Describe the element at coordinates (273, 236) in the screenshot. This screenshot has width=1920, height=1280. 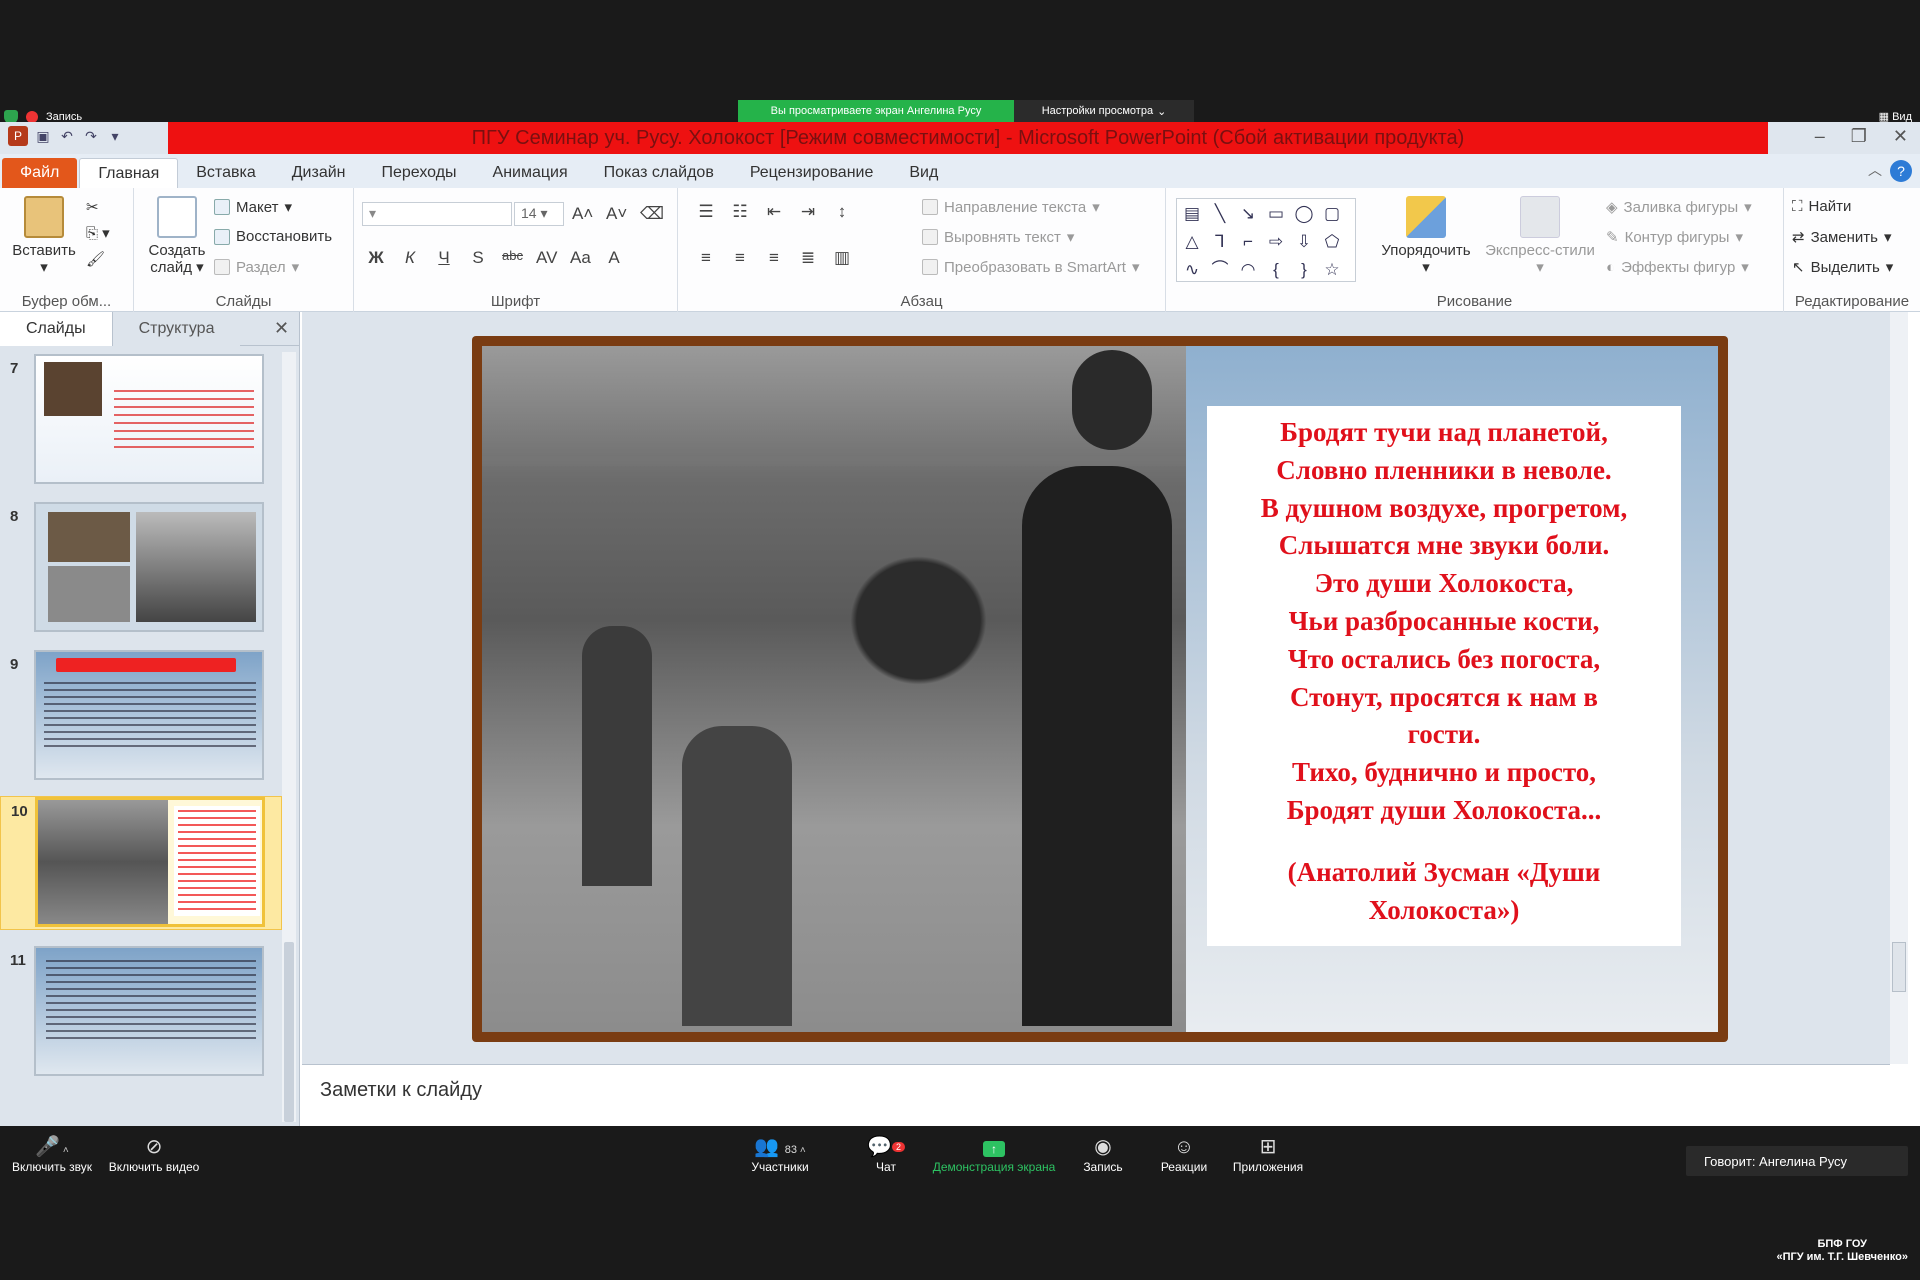
I see `reset-button: Восстановить` at that location.